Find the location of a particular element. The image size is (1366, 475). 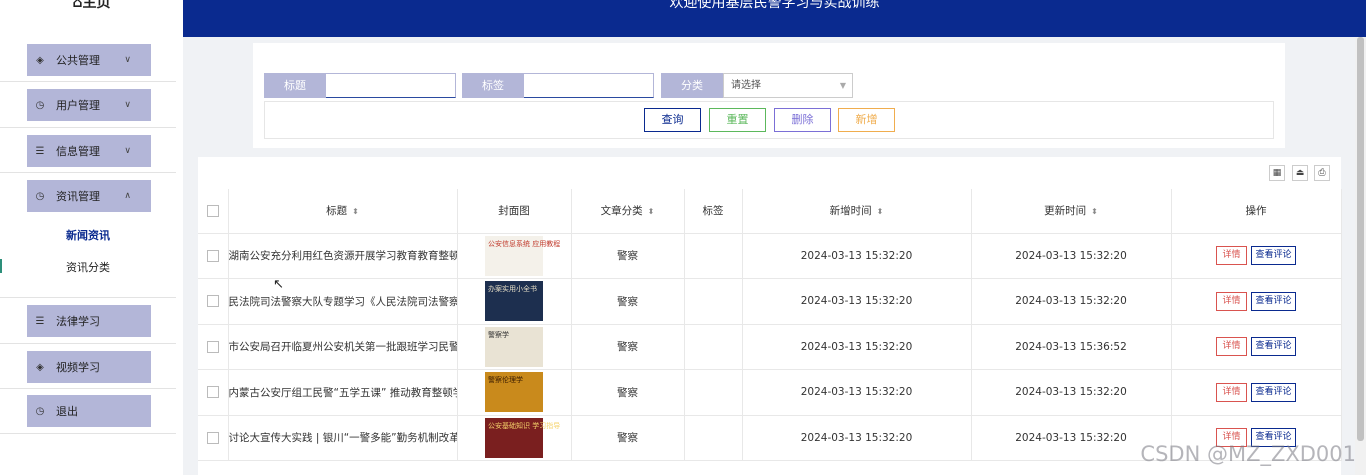

tag-label: 标签 is located at coordinates (493, 85).